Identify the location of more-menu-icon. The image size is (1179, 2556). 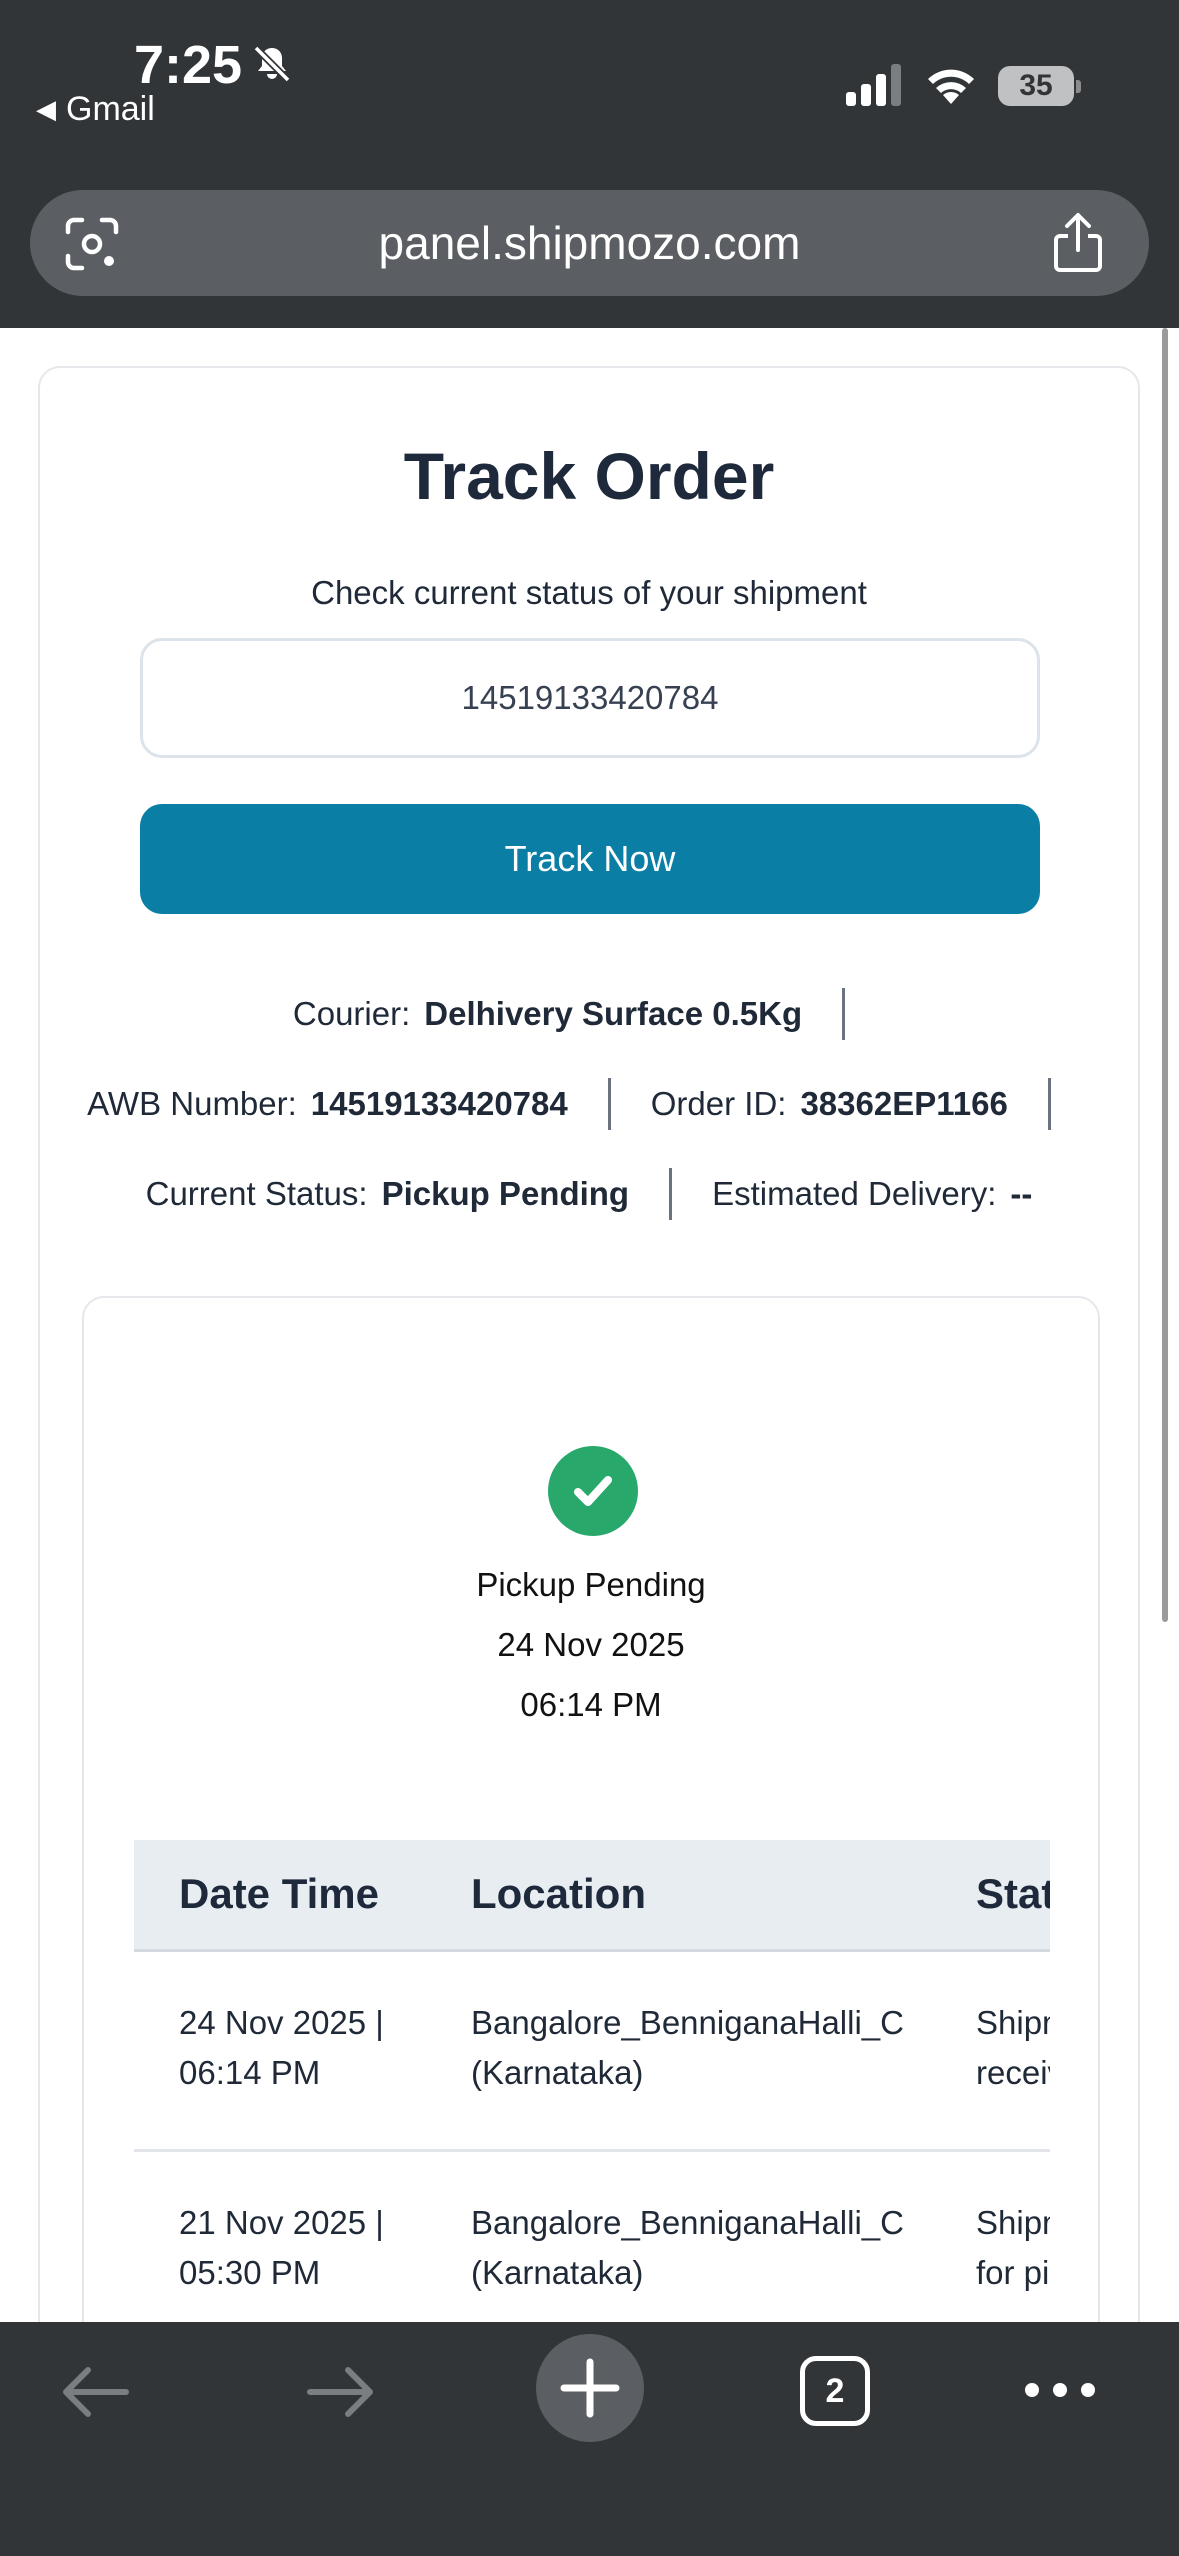
(1060, 2390).